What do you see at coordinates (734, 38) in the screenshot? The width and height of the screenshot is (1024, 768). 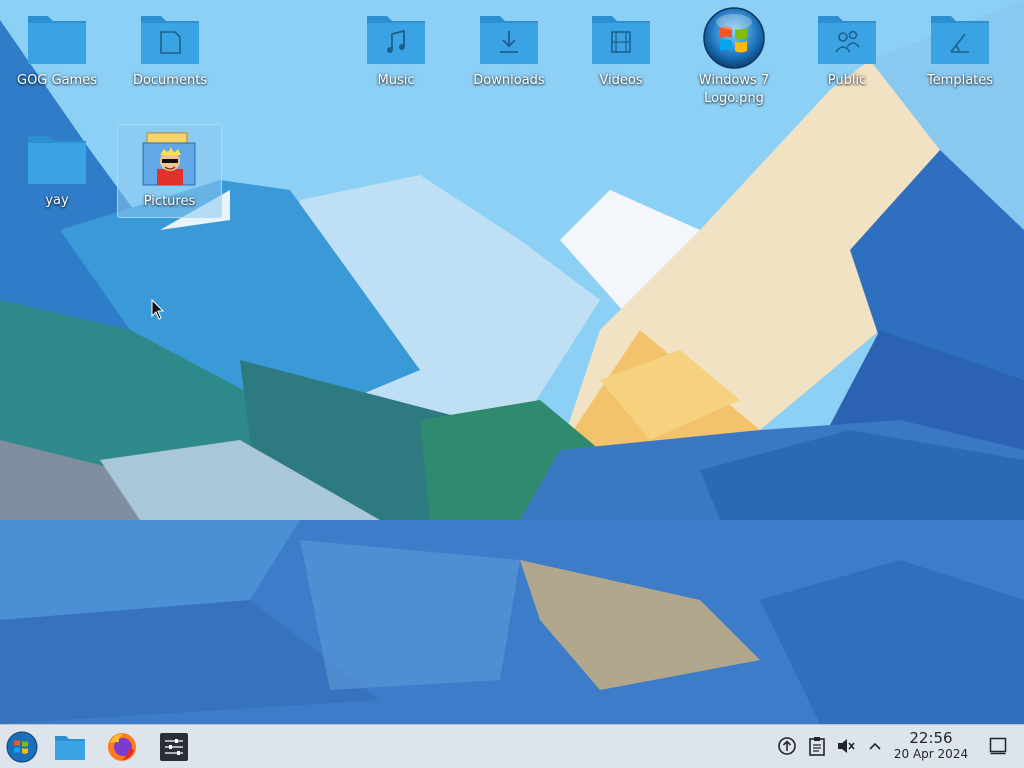 I see `windows-logo-image-icon` at bounding box center [734, 38].